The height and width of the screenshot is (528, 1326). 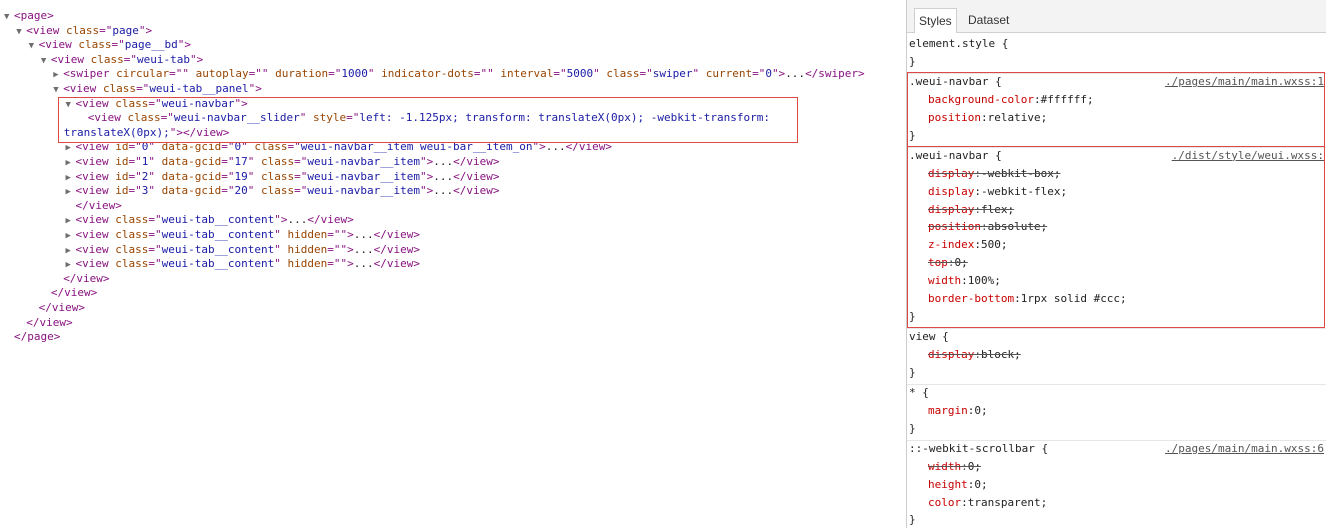 I want to click on property-name: background-color, so click(x=981, y=99).